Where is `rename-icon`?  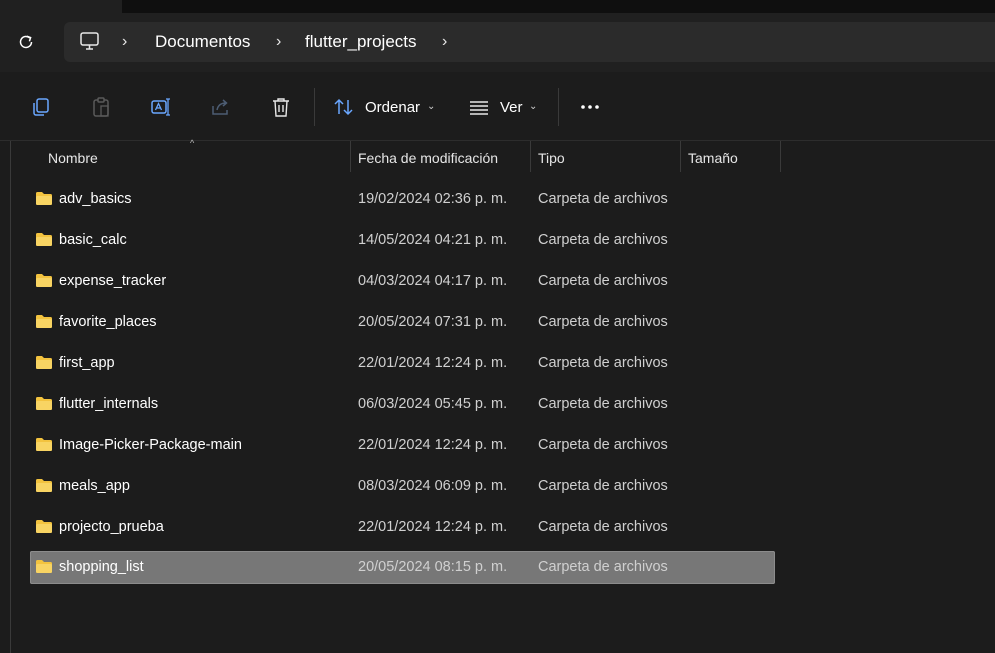 rename-icon is located at coordinates (161, 107).